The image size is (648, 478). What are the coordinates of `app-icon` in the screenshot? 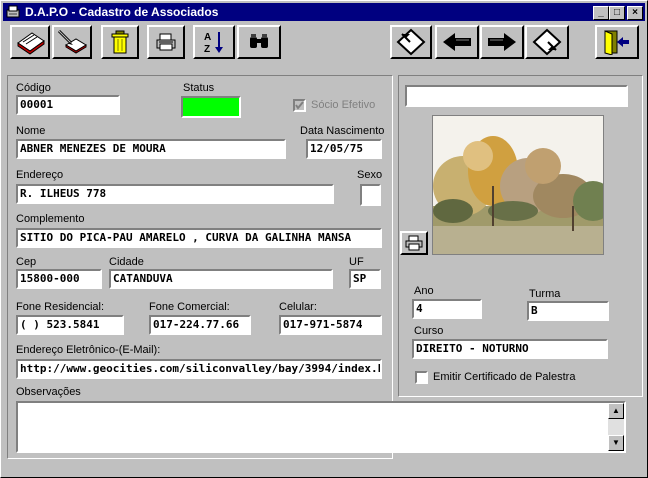 It's located at (13, 11).